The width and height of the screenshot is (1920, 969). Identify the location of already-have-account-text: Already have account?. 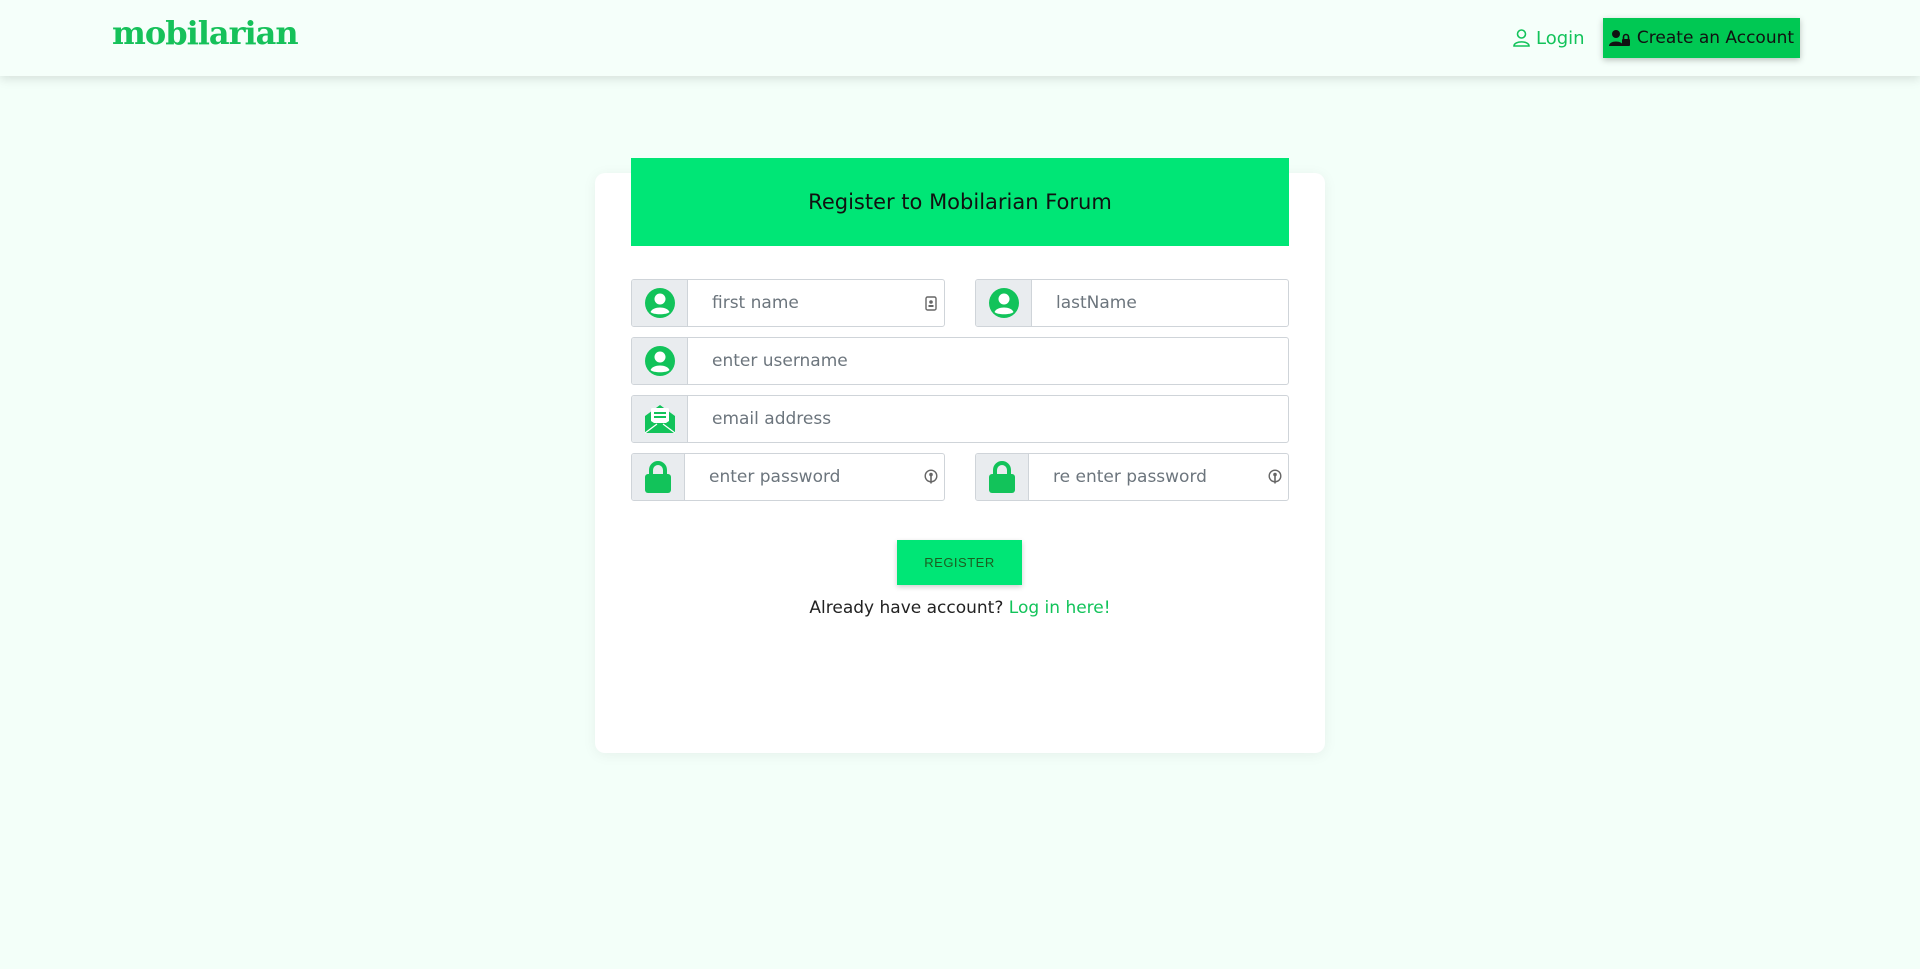
(906, 608).